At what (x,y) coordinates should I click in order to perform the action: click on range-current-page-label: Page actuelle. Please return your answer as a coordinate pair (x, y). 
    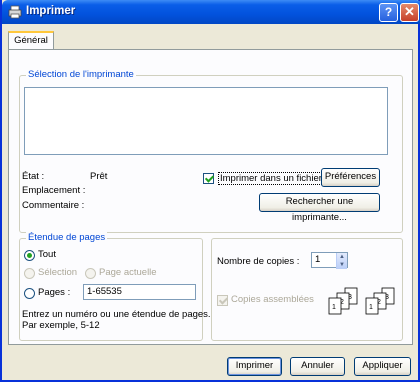
    Looking at the image, I should click on (128, 272).